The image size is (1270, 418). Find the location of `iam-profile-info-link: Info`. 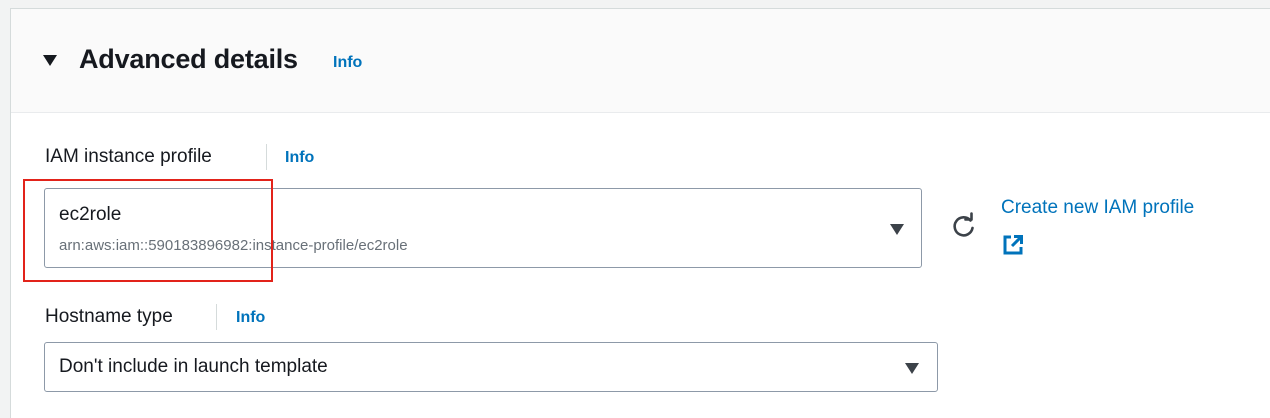

iam-profile-info-link: Info is located at coordinates (299, 158).